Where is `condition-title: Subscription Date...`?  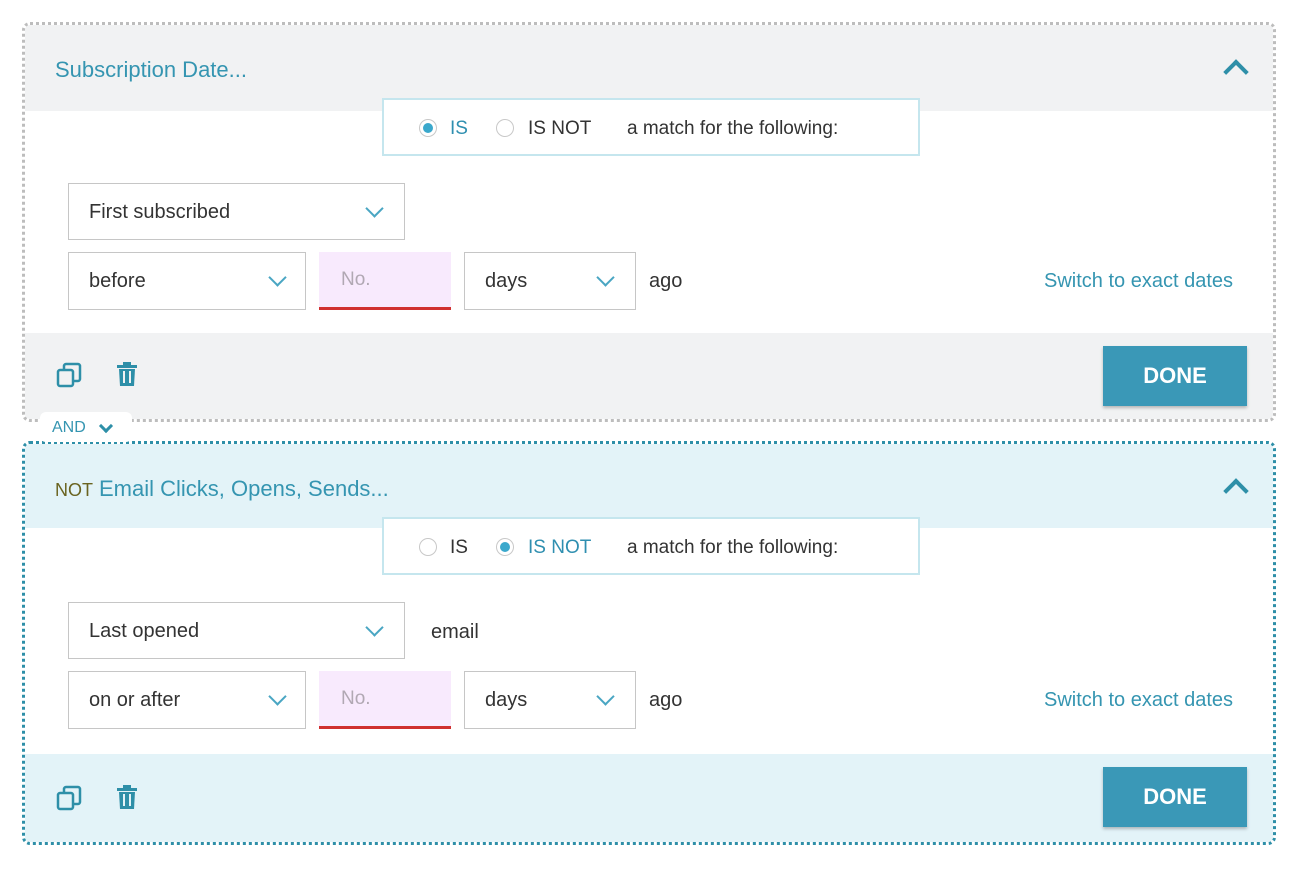 condition-title: Subscription Date... is located at coordinates (151, 69).